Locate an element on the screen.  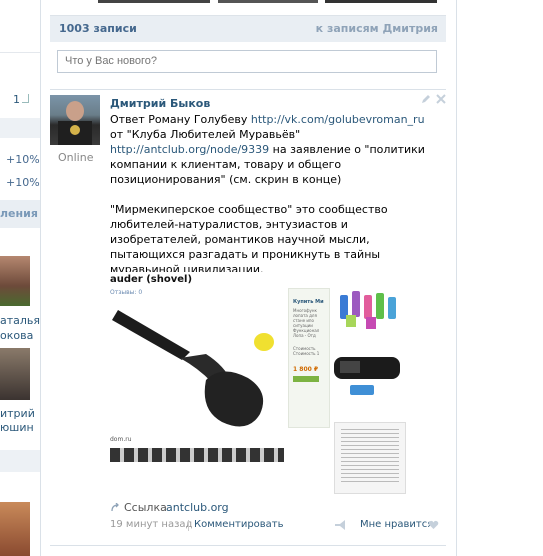
left-section-title: ления is located at coordinates (19, 213).